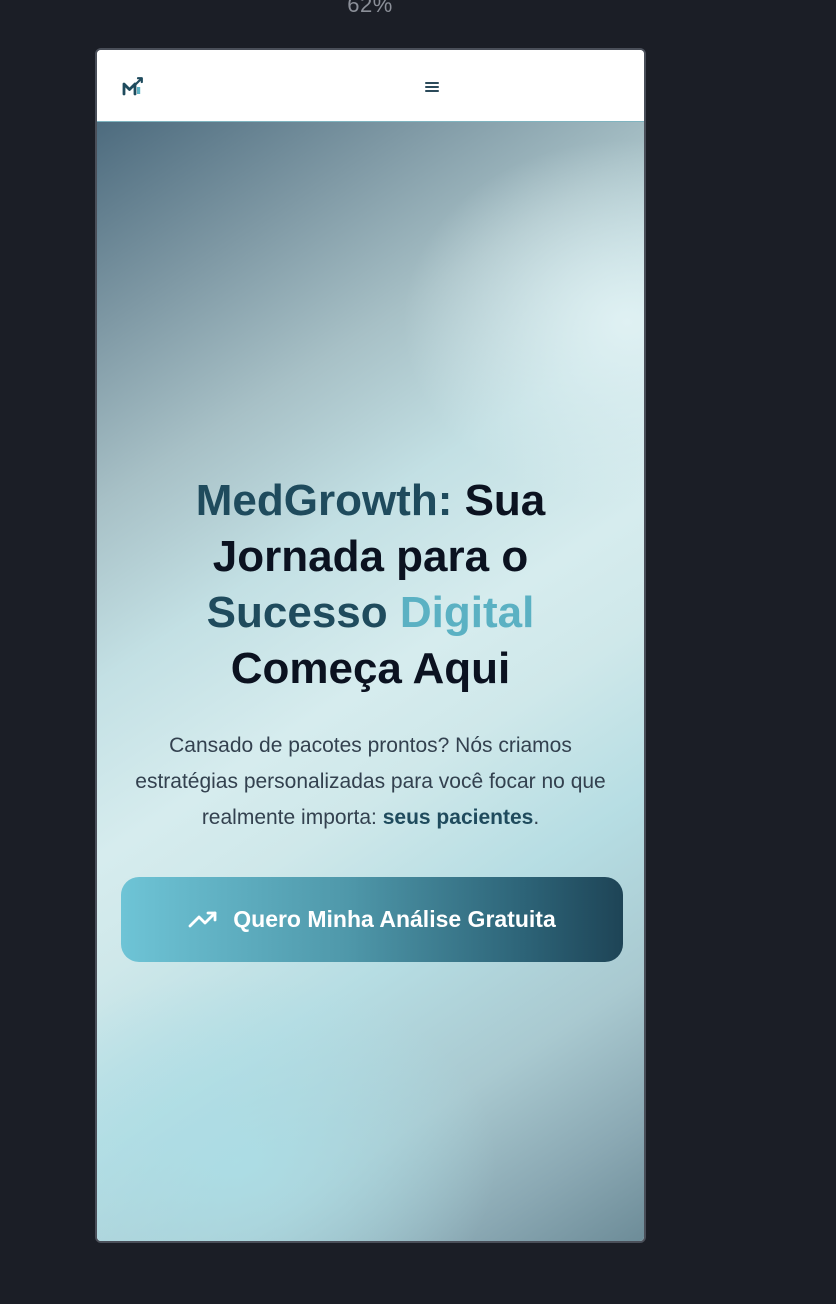 The image size is (836, 1304). Describe the element at coordinates (203, 920) in the screenshot. I see `trending-up-icon` at that location.